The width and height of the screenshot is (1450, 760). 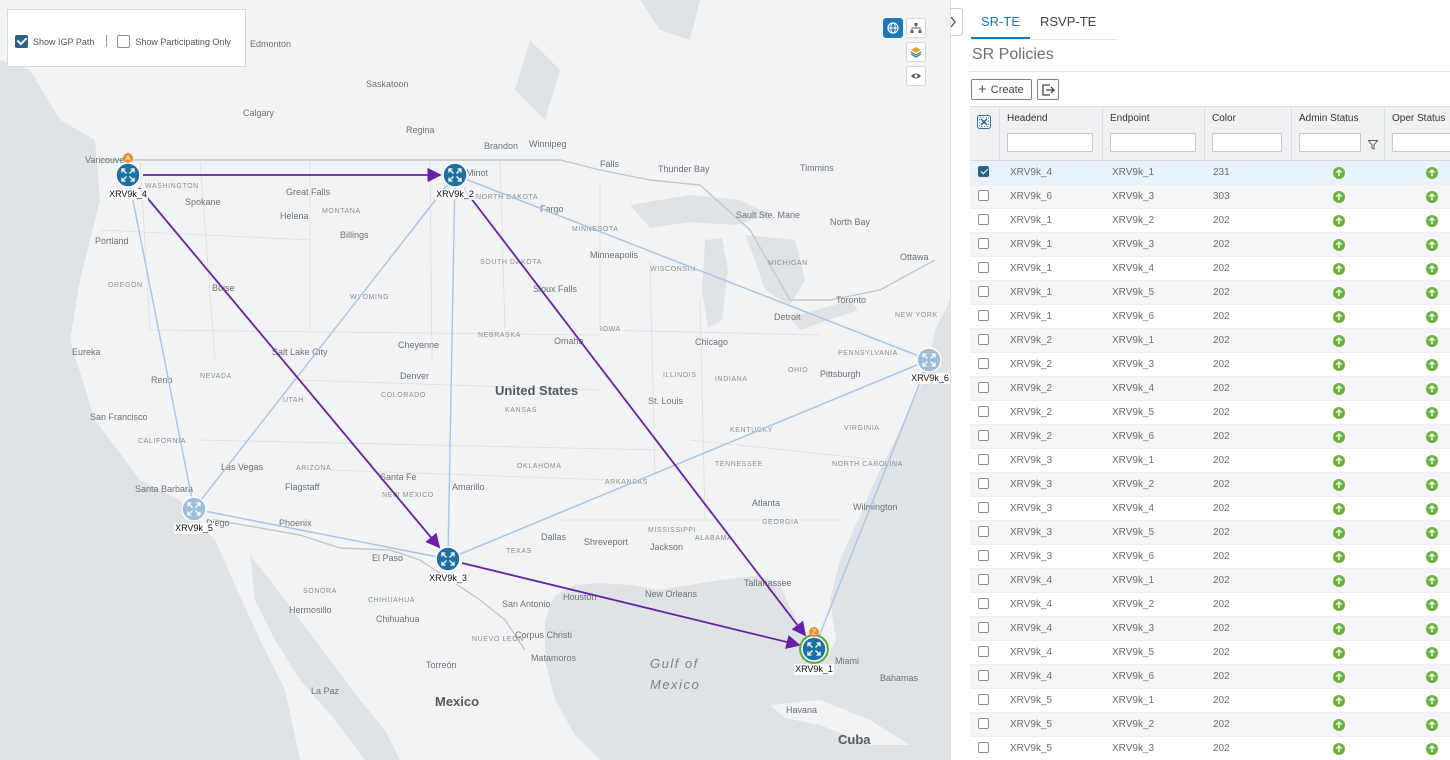 I want to click on topology-icon, so click(x=916, y=28).